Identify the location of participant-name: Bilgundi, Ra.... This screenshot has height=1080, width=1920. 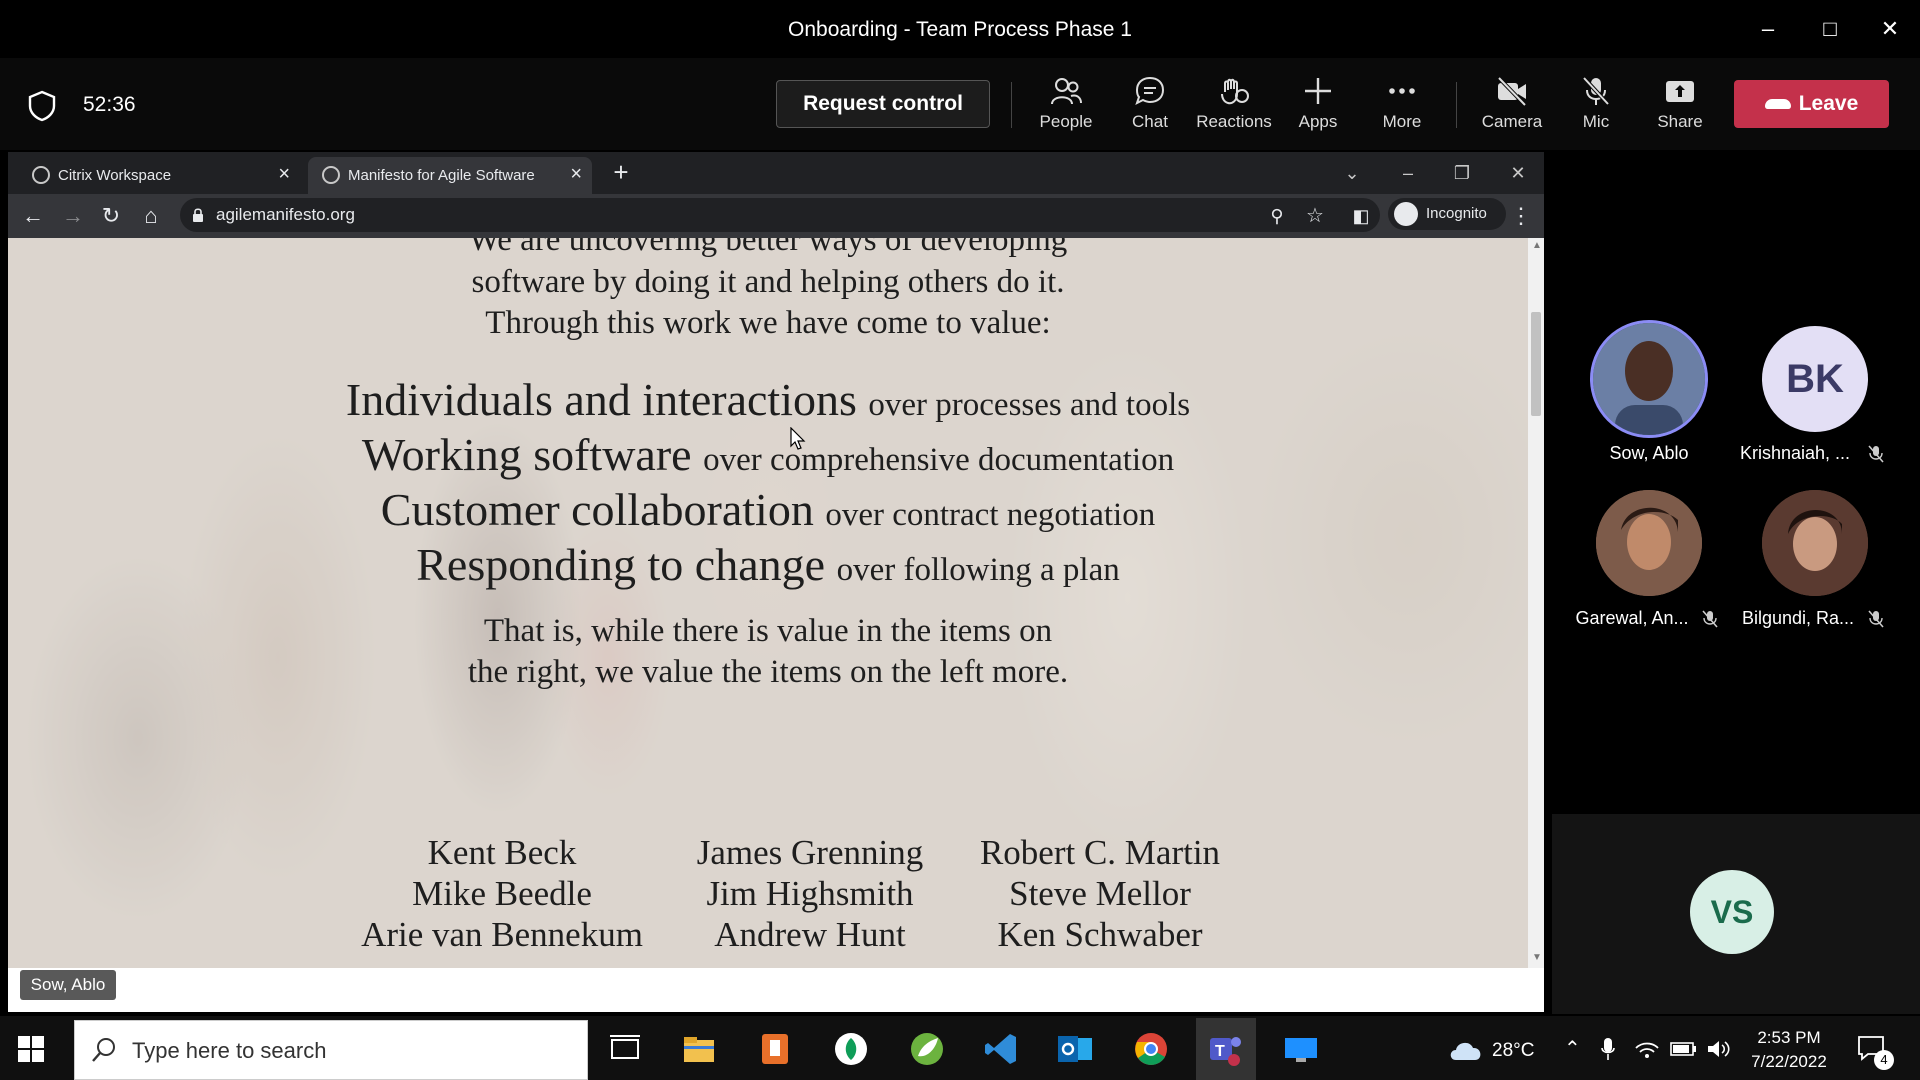
(1798, 618).